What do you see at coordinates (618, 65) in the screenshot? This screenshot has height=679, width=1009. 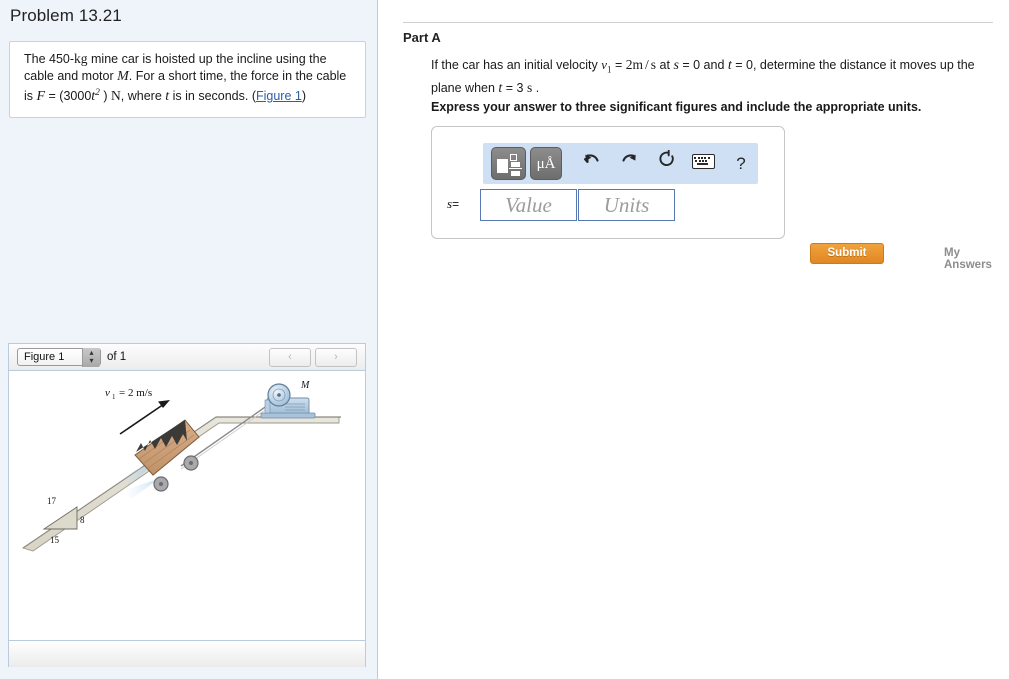 I see `question-part-2: =` at bounding box center [618, 65].